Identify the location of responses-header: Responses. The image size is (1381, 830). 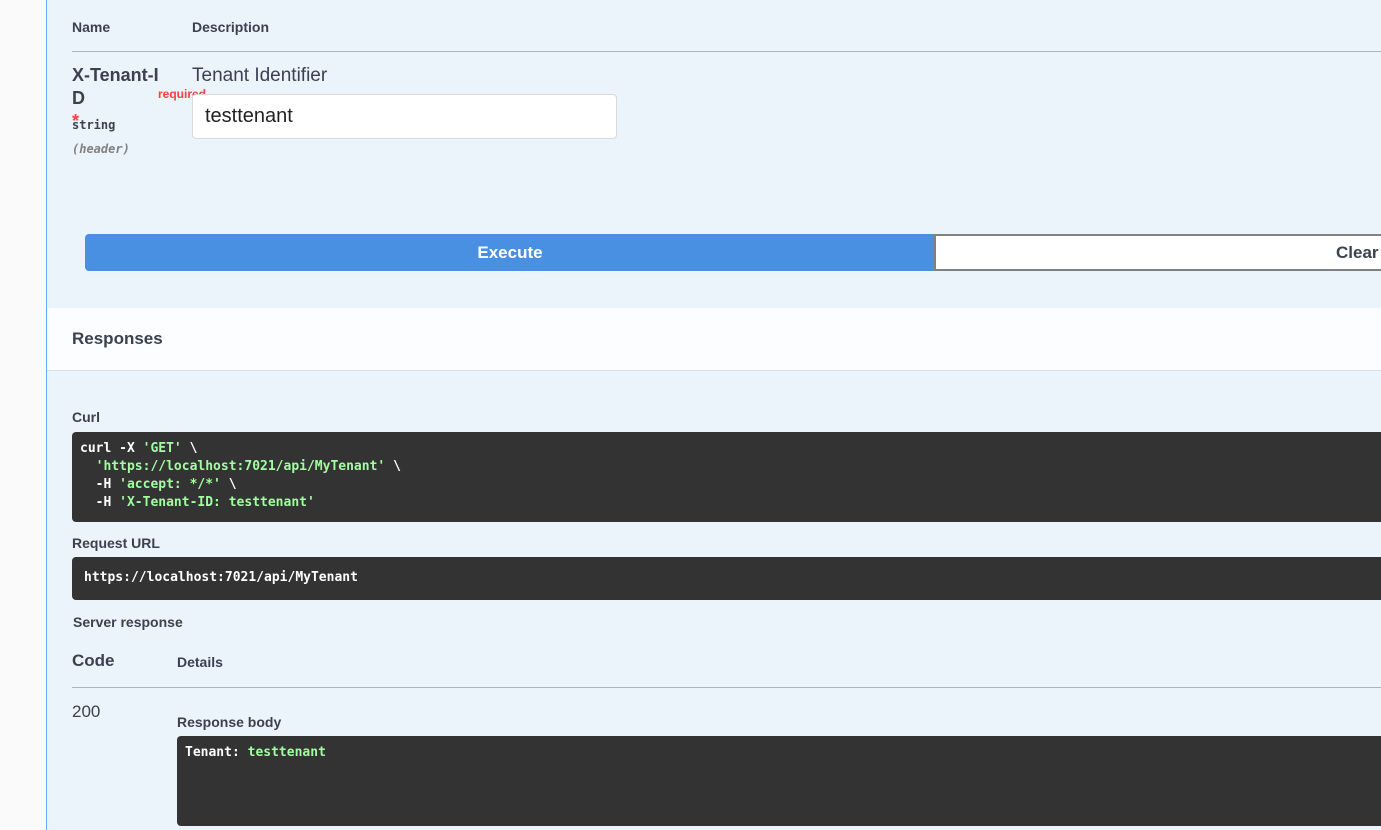
(714, 339).